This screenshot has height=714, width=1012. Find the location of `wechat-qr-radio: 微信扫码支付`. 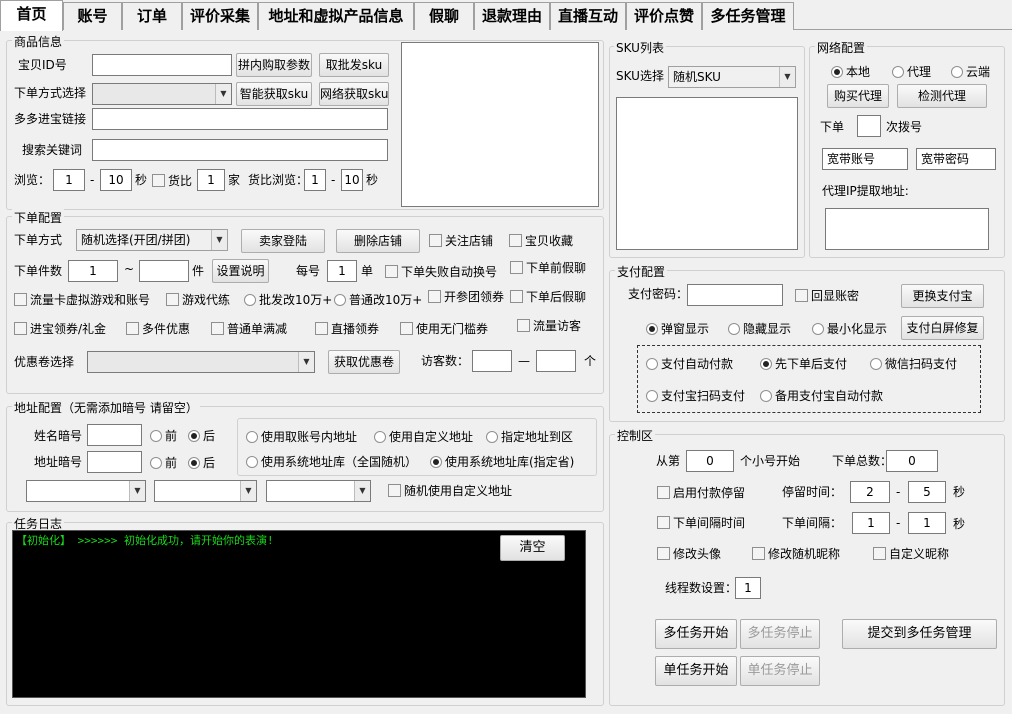

wechat-qr-radio: 微信扫码支付 is located at coordinates (913, 364).